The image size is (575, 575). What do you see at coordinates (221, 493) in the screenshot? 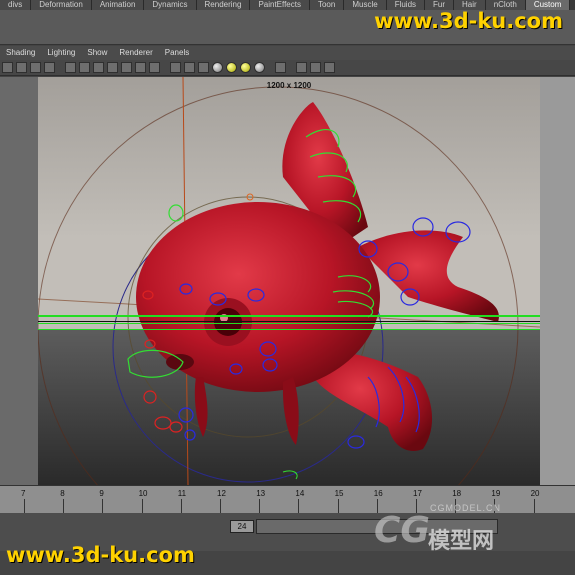
I see `timeline-frame-label: 12` at bounding box center [221, 493].